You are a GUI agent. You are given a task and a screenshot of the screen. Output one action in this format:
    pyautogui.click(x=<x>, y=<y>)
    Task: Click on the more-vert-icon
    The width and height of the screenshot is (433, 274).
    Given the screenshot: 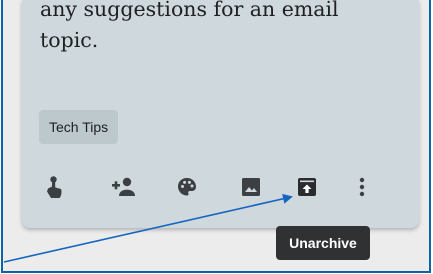 What is the action you would take?
    pyautogui.click(x=362, y=187)
    